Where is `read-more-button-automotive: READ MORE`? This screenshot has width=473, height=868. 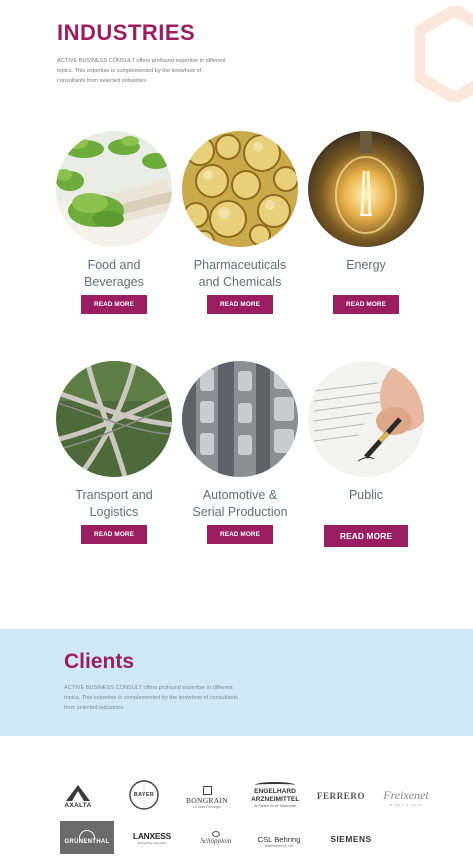
read-more-button-automotive: READ MORE is located at coordinates (240, 534).